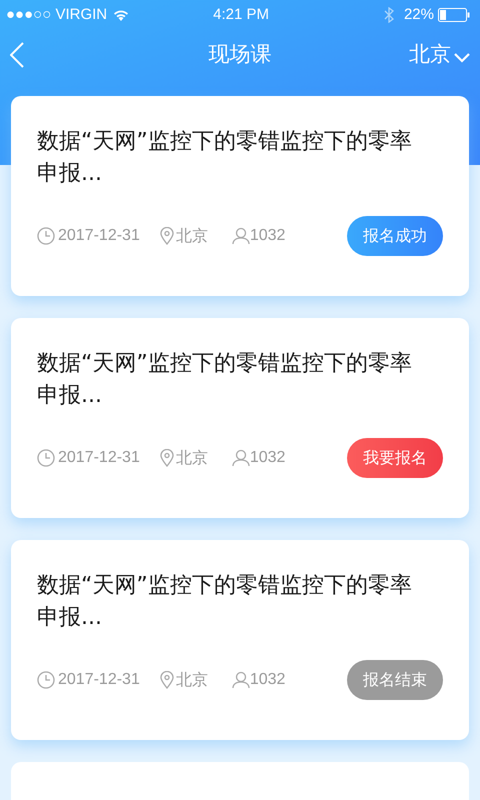  What do you see at coordinates (17, 55) in the screenshot?
I see `back-icon` at bounding box center [17, 55].